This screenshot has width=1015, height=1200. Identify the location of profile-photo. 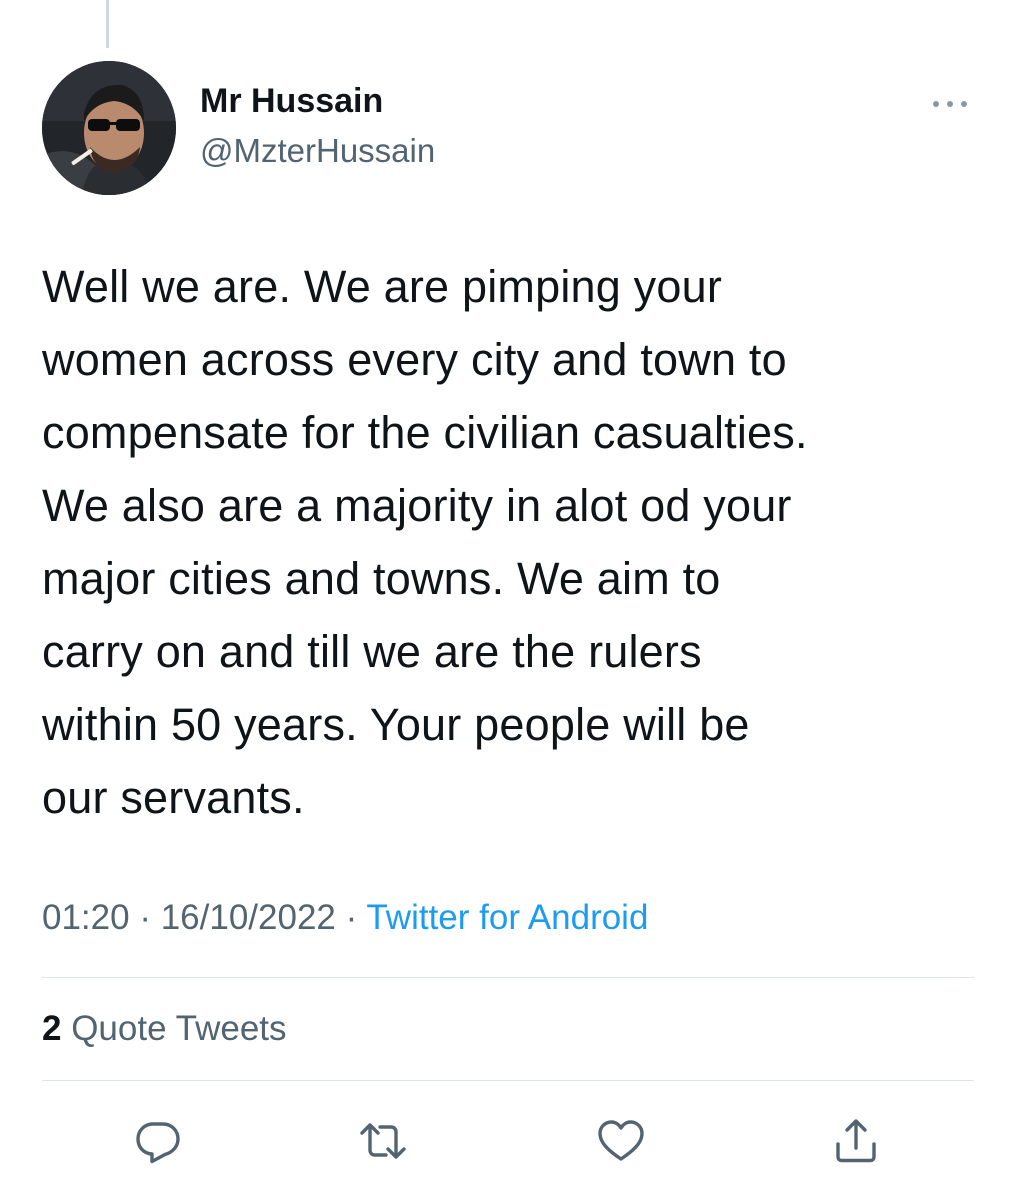
(109, 128).